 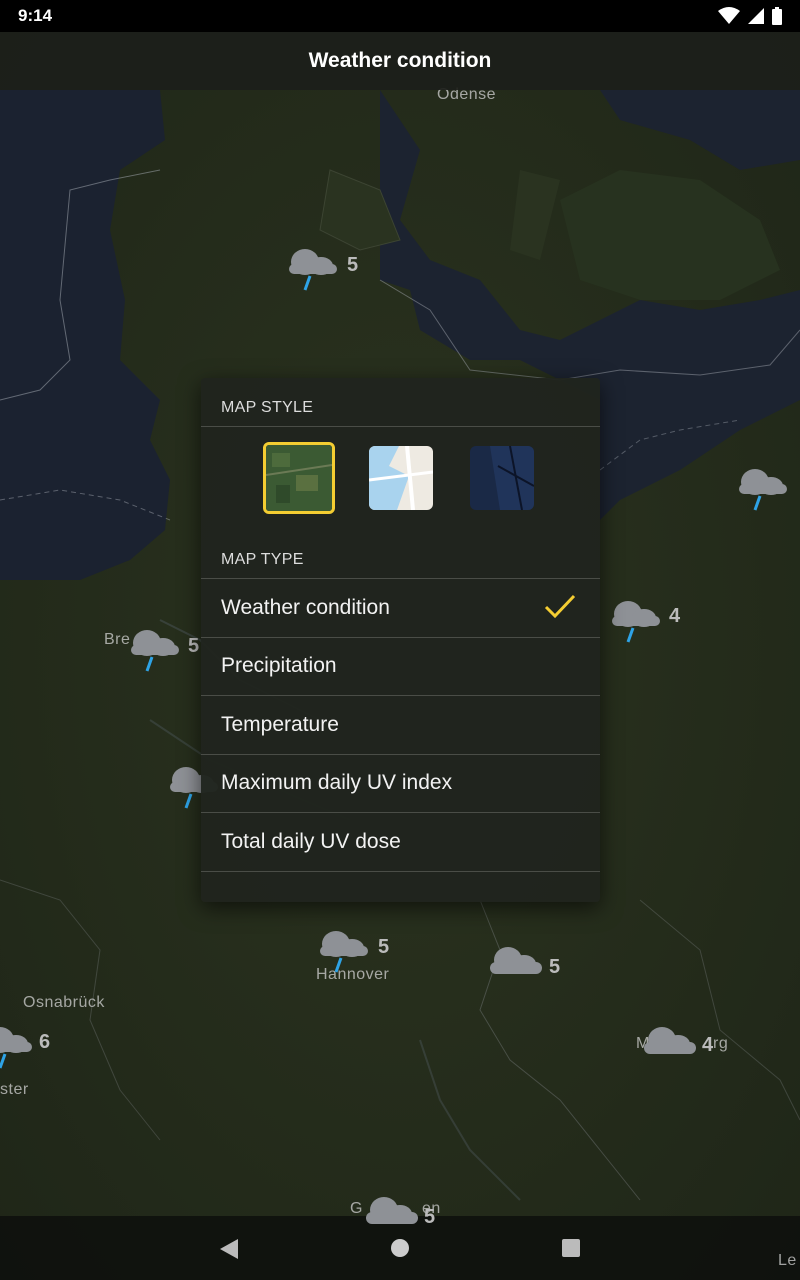 What do you see at coordinates (400, 608) in the screenshot?
I see `map-type-weather-condition: Weather condition` at bounding box center [400, 608].